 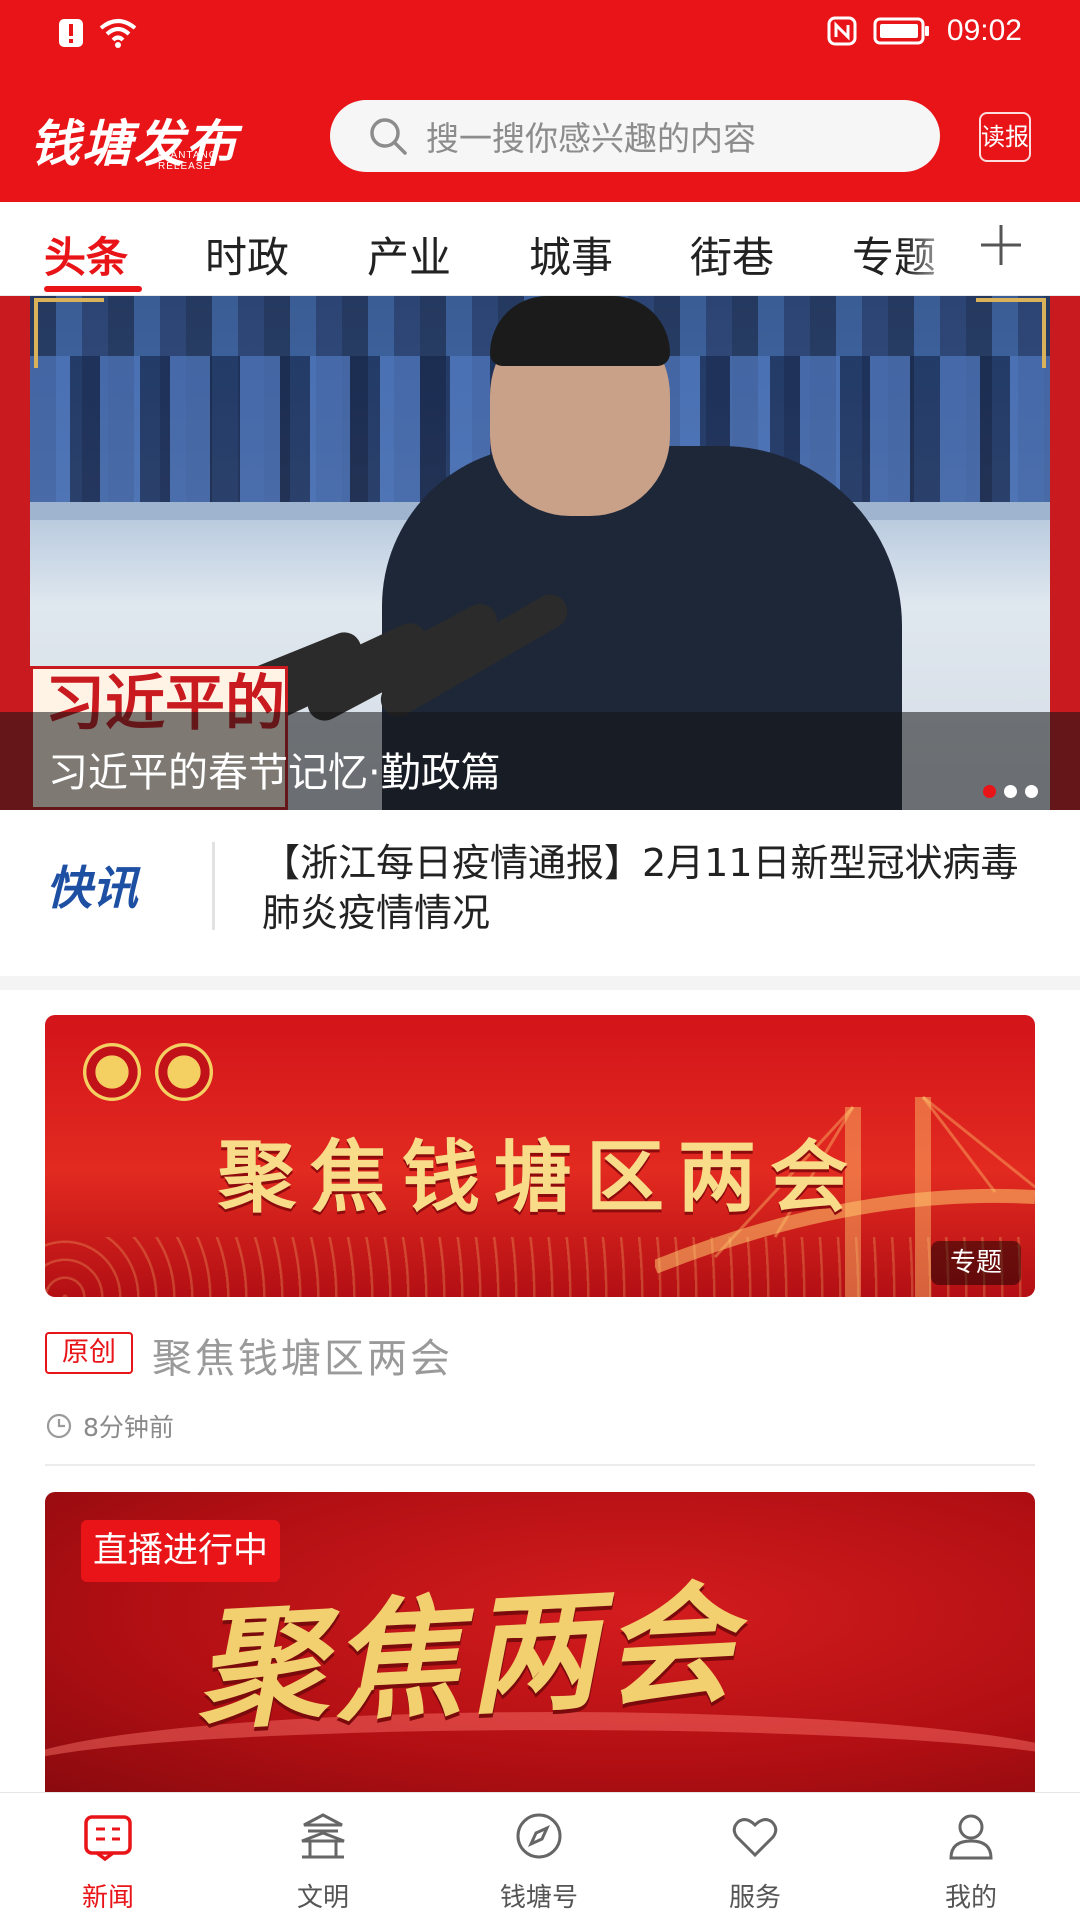 What do you see at coordinates (642, 888) in the screenshot?
I see `flash-news-text: 【浙江每日疫情通报】2月11日新型冠状病毒肺炎疫情情况` at bounding box center [642, 888].